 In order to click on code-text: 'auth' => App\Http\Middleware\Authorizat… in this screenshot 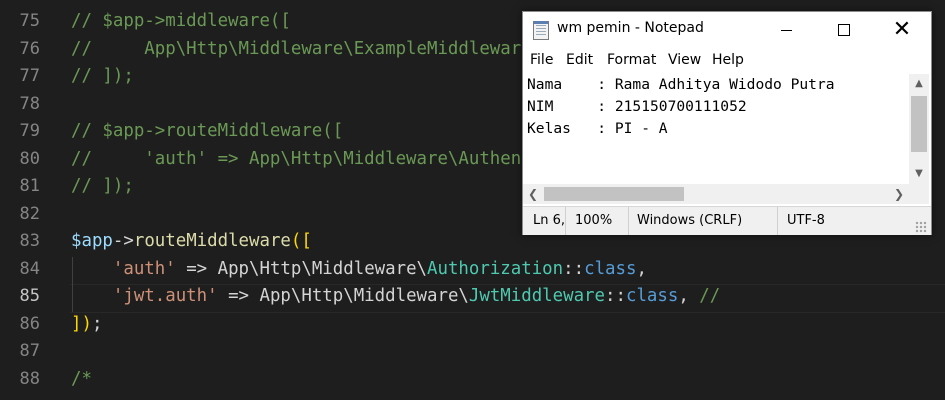, I will do `click(359, 270)`.